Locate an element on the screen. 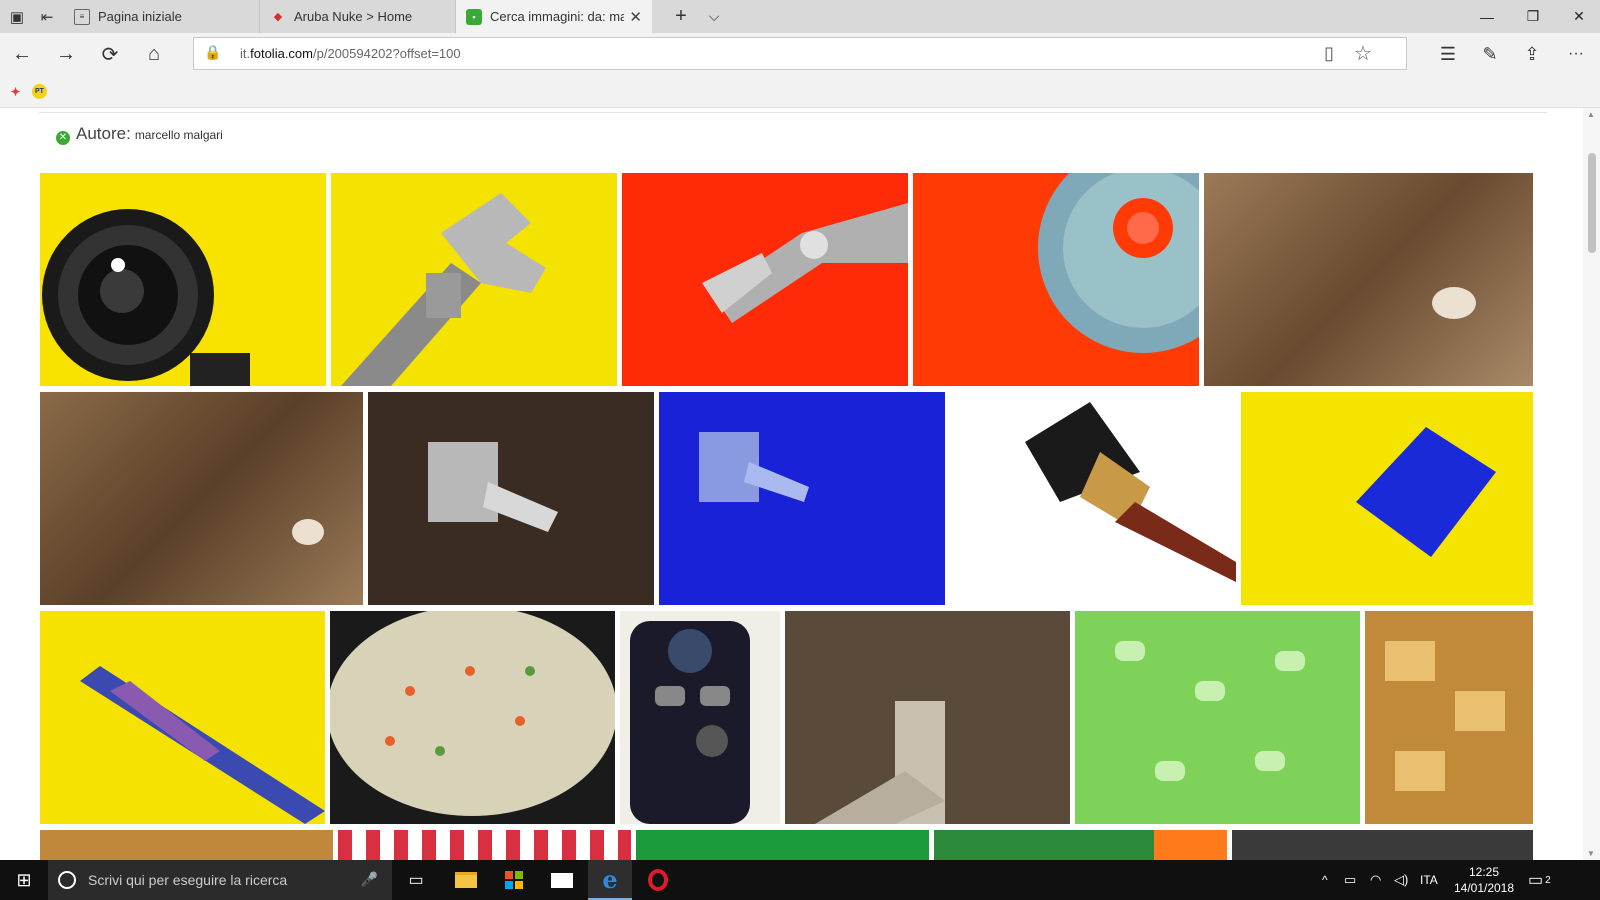  fotolia-icon: ▪ is located at coordinates (474, 16).